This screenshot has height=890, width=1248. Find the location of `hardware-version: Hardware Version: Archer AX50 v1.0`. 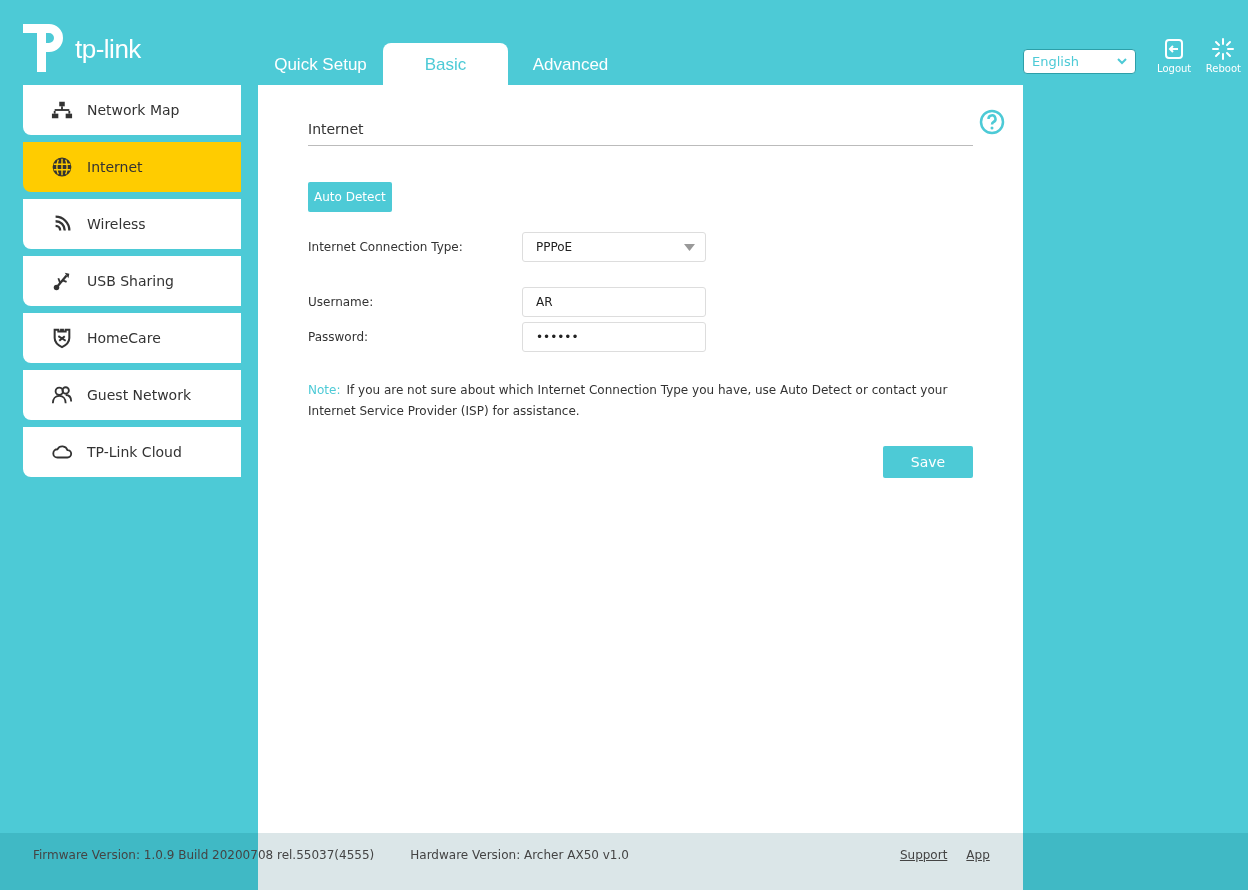

hardware-version: Hardware Version: Archer AX50 v1.0 is located at coordinates (519, 854).